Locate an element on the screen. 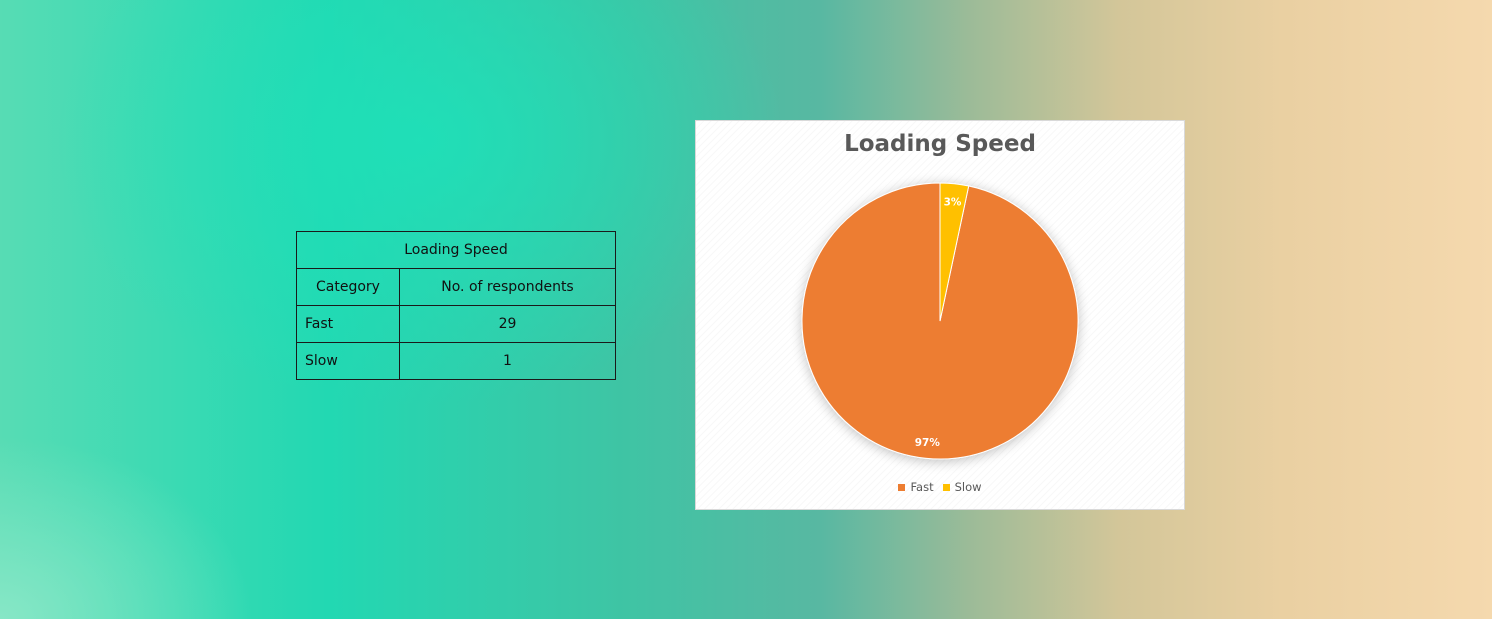  legend-swatch-slow is located at coordinates (946, 487).